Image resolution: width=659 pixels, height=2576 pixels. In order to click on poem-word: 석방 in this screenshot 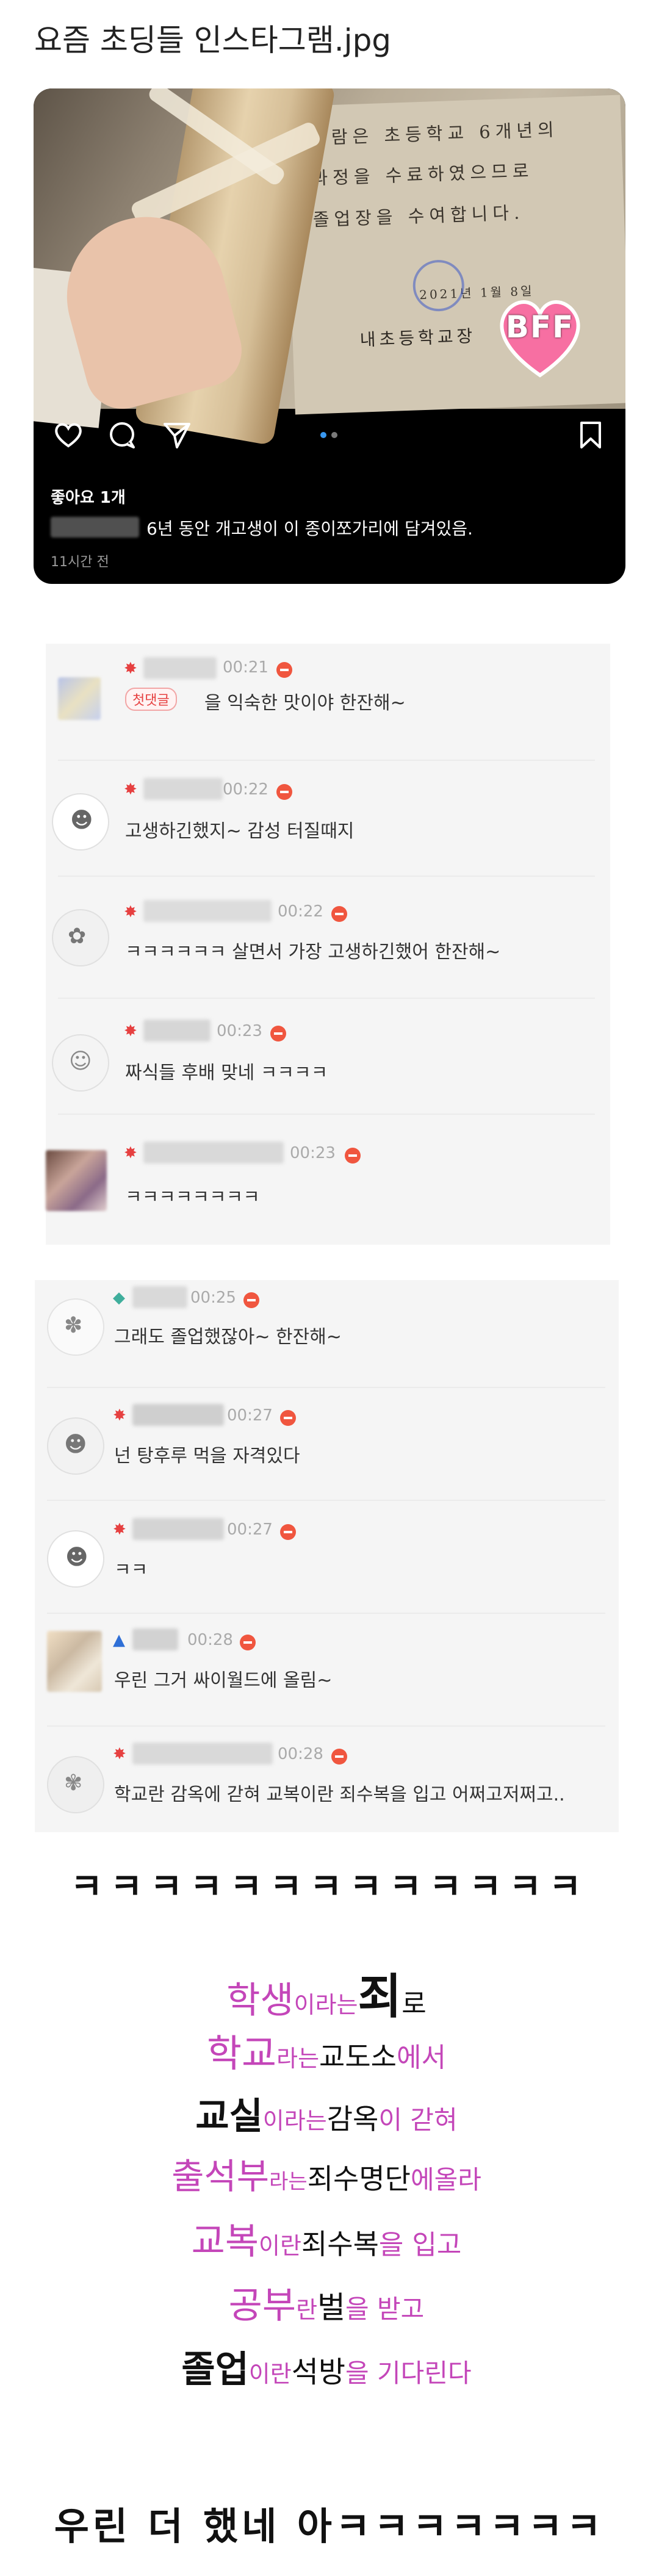, I will do `click(318, 2372)`.